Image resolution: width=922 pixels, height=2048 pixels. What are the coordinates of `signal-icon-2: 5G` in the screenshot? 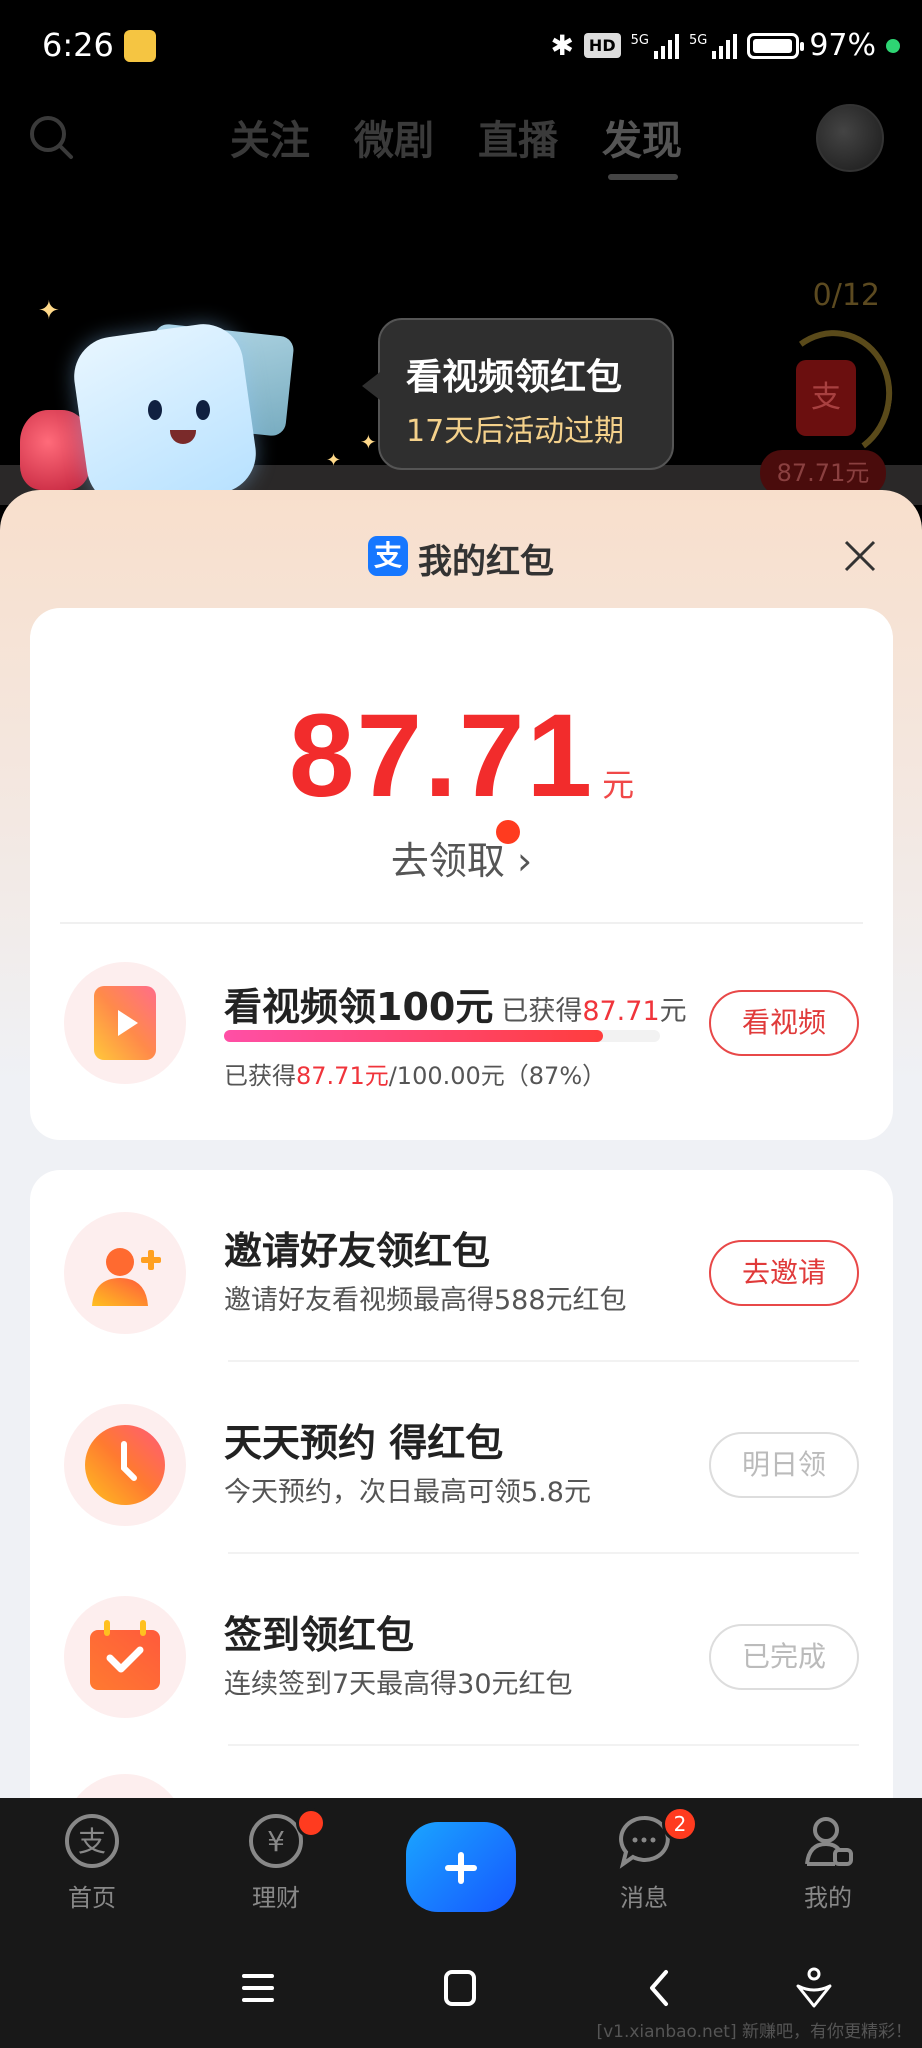 It's located at (713, 46).